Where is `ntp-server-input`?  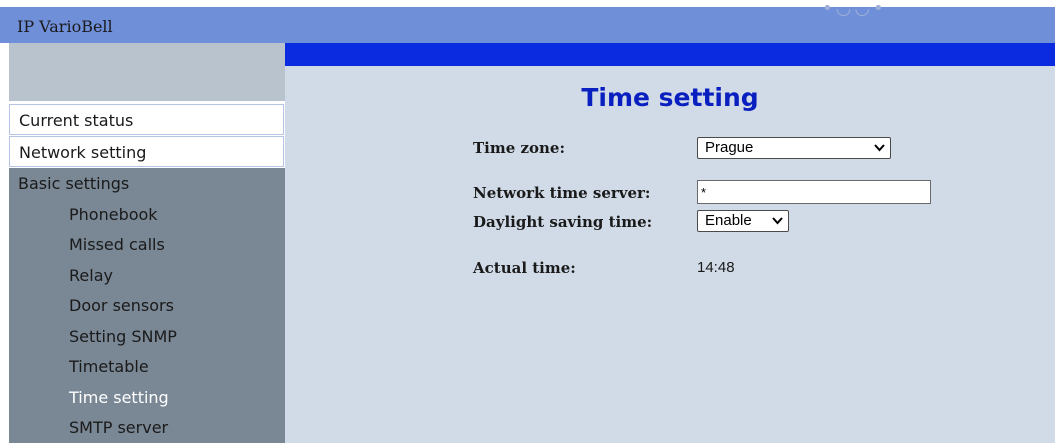 ntp-server-input is located at coordinates (814, 192).